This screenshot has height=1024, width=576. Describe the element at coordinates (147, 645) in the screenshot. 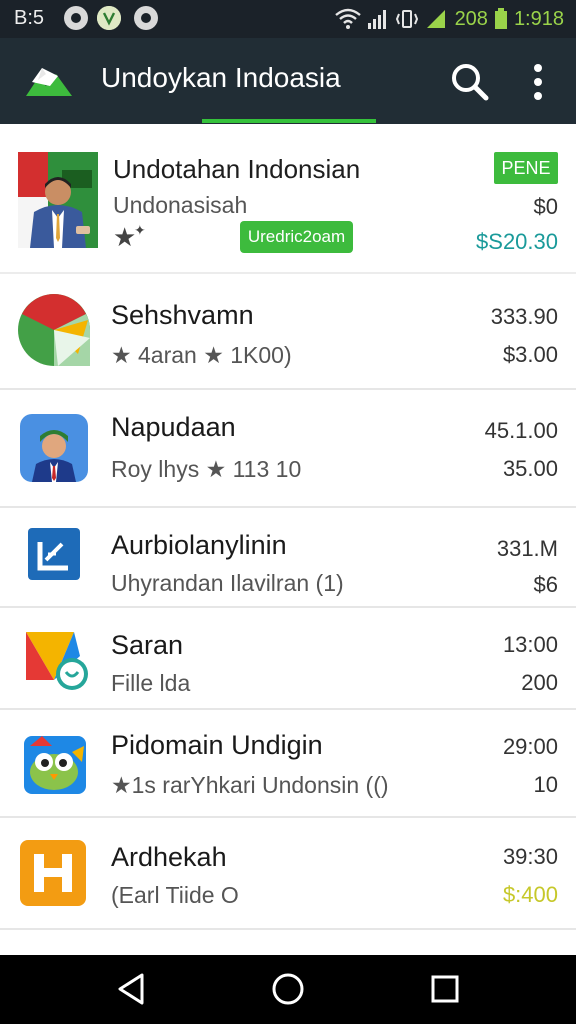

I see `app-name: Saran` at that location.